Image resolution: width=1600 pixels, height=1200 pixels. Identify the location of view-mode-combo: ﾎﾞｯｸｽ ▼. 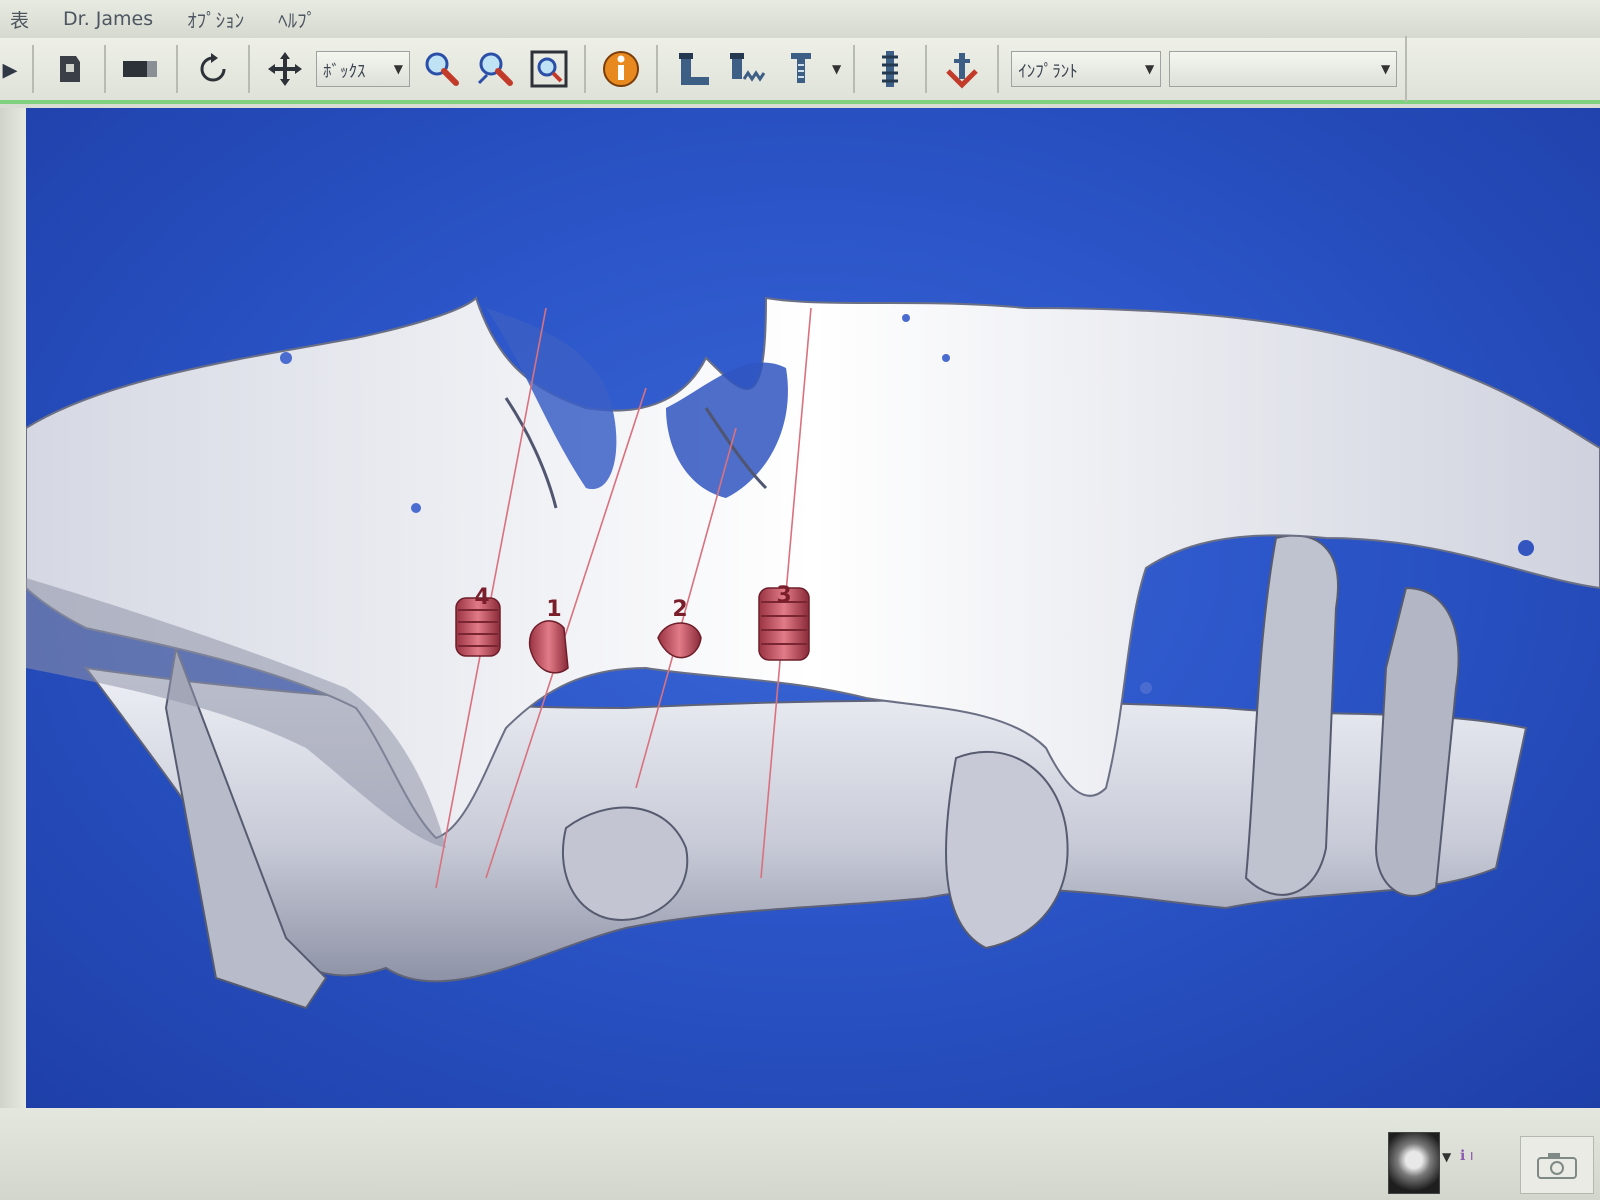
(363, 69).